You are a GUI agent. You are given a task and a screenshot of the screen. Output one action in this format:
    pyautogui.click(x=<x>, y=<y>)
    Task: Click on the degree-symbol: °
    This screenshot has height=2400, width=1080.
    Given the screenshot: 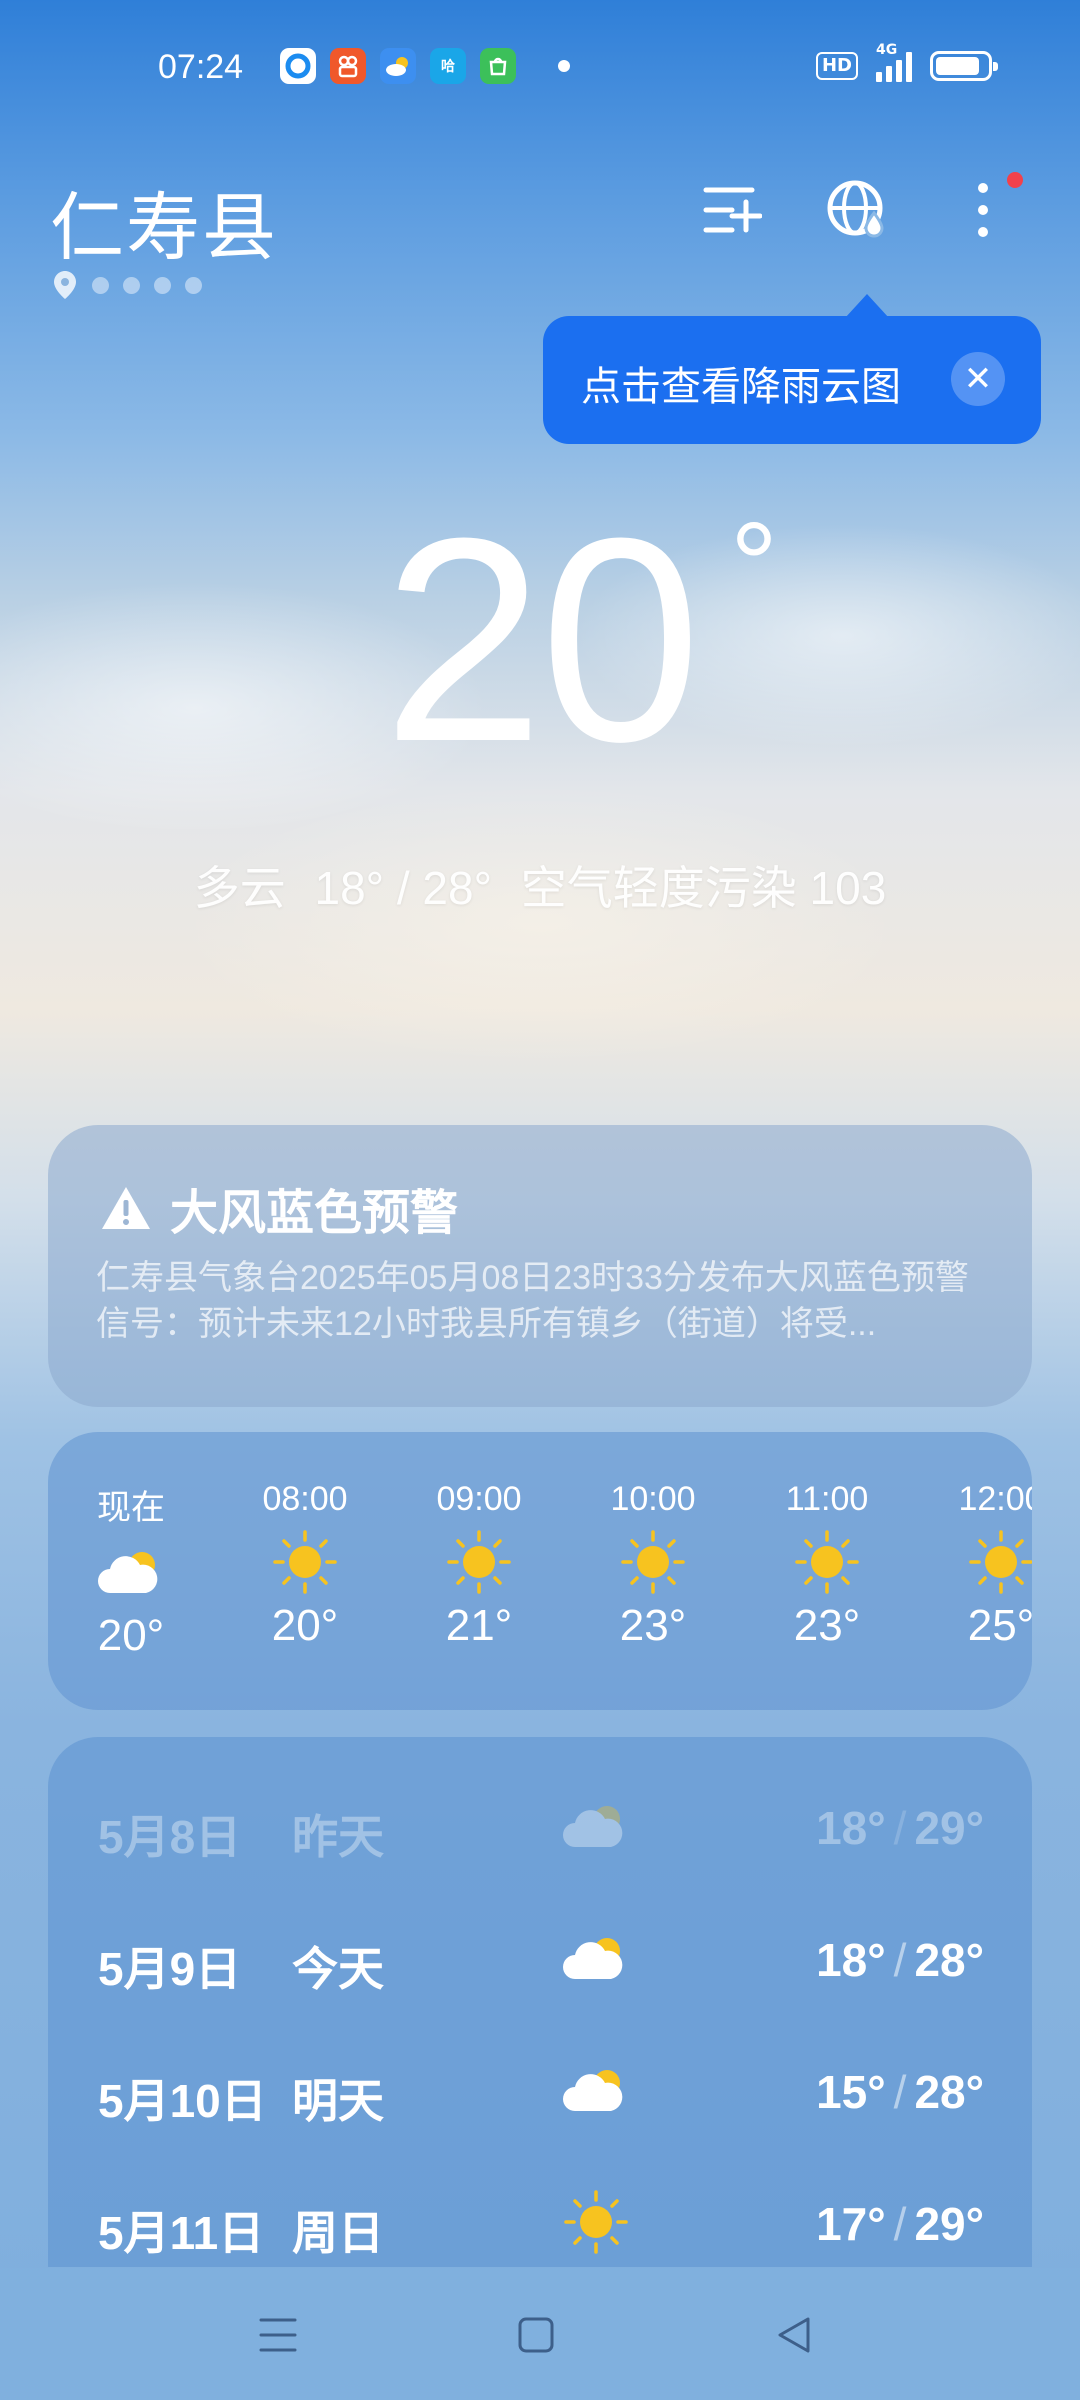 What is the action you would take?
    pyautogui.click(x=754, y=565)
    